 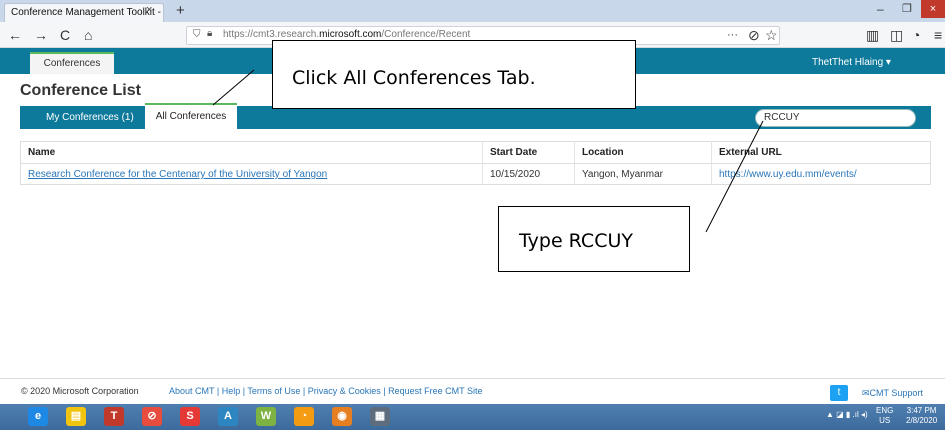 What do you see at coordinates (380, 416) in the screenshot?
I see `taskbar-app-window-icon: ▦` at bounding box center [380, 416].